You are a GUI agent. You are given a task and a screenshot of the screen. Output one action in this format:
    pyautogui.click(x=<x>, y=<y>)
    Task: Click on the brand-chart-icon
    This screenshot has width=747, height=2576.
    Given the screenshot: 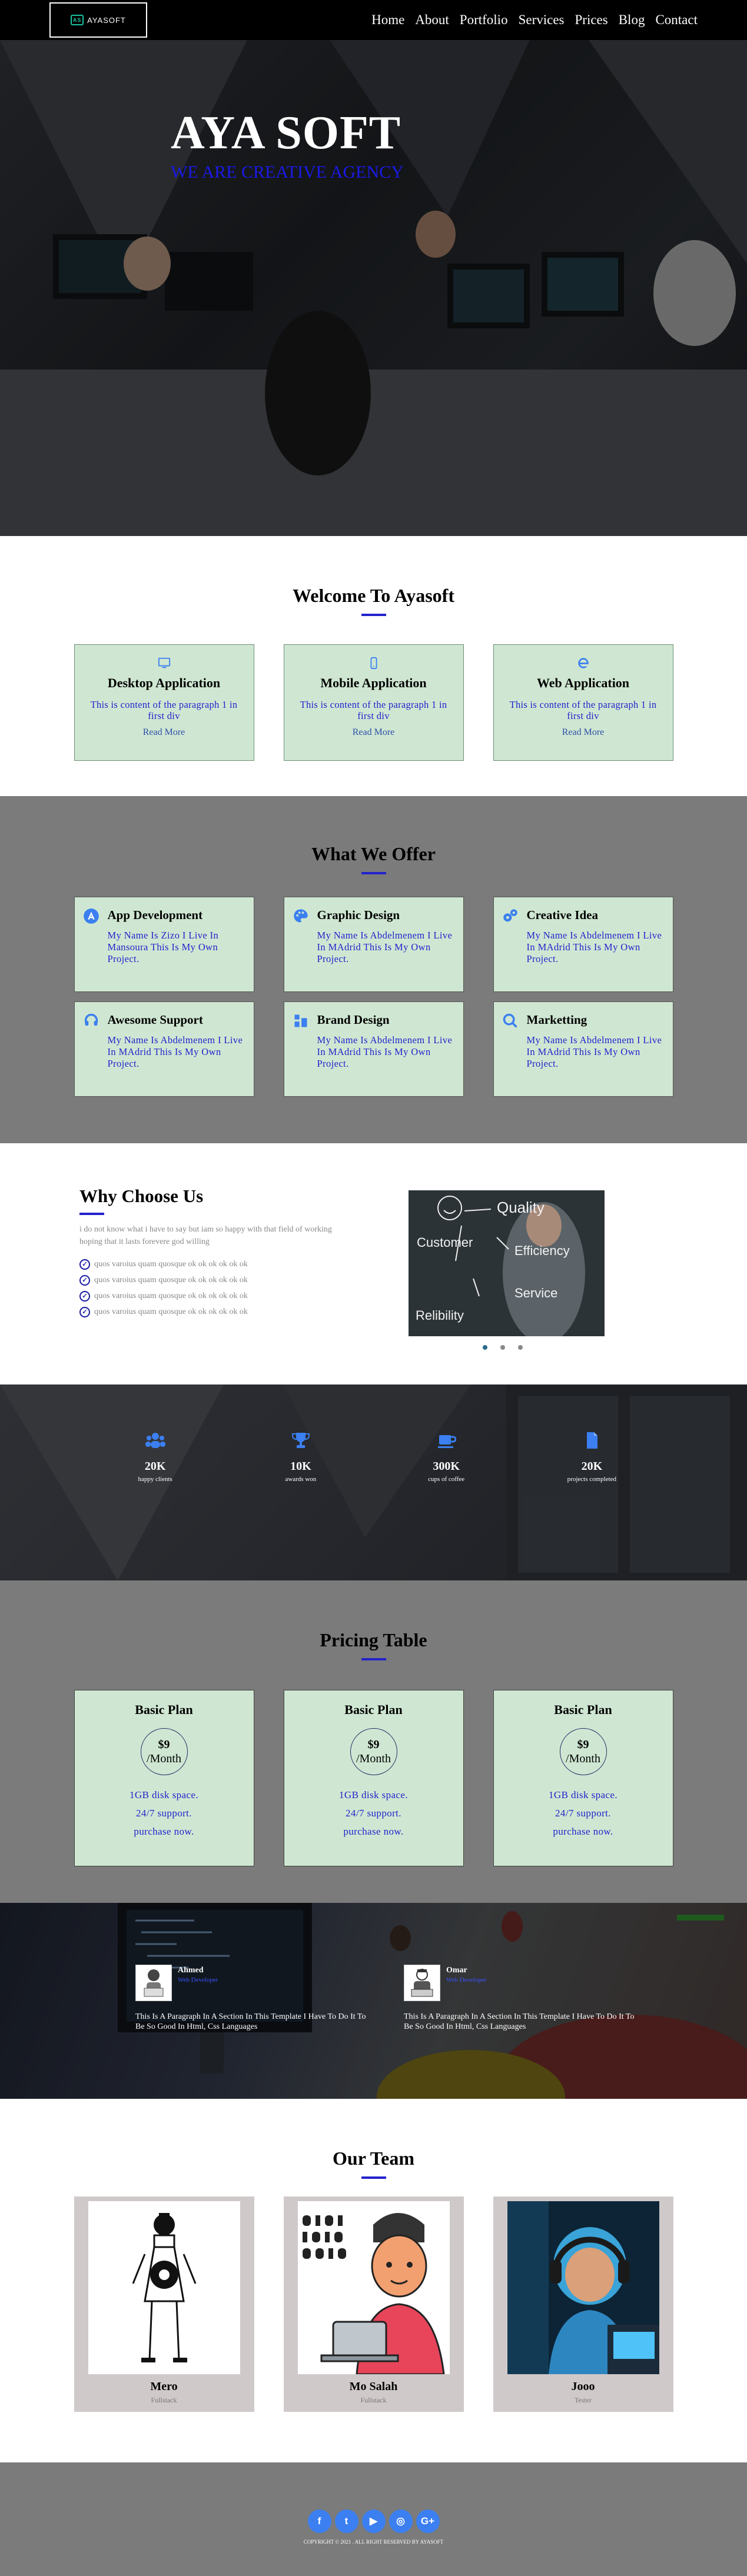 What is the action you would take?
    pyautogui.click(x=300, y=1020)
    